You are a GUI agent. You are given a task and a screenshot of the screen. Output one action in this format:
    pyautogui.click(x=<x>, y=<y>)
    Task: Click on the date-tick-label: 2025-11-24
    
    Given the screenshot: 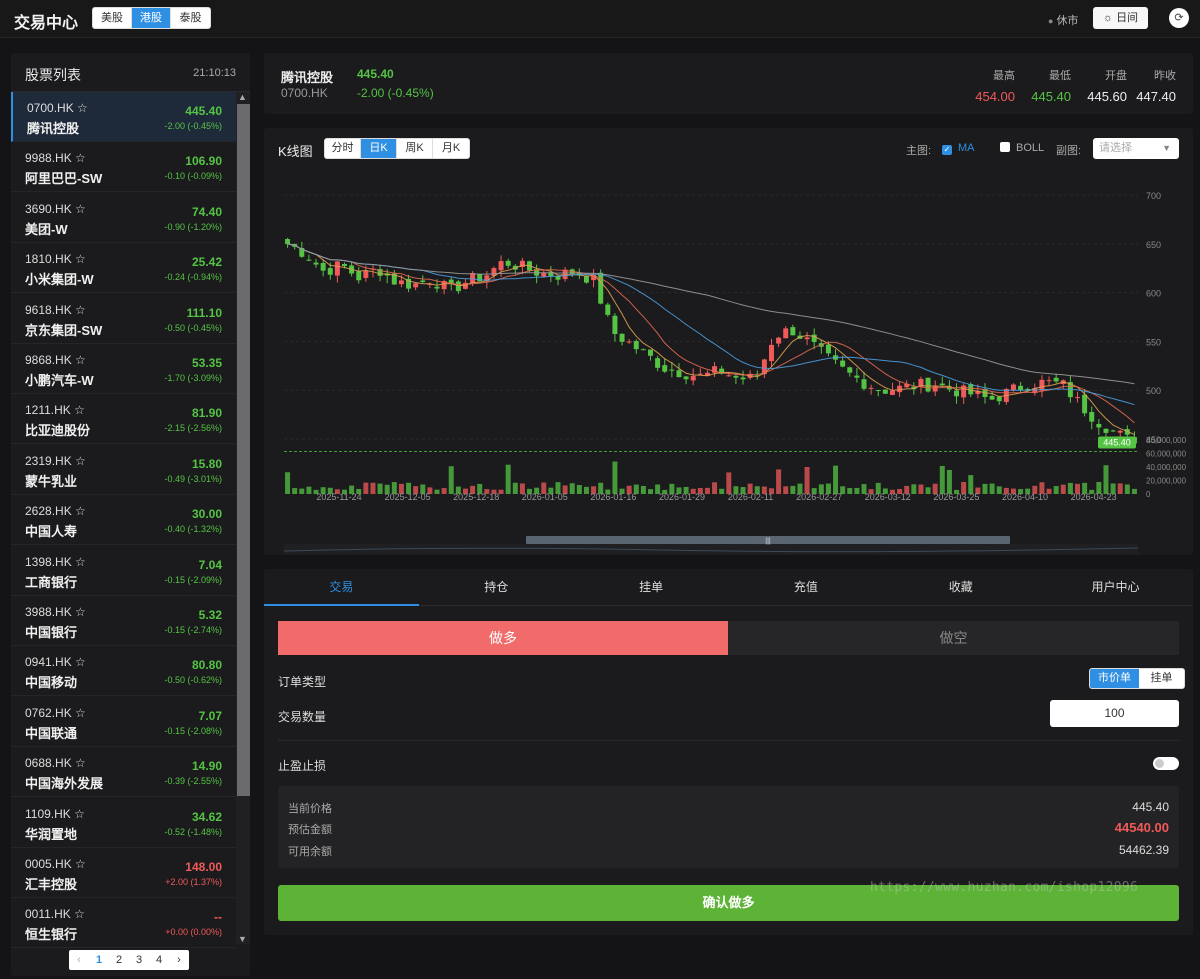 What is the action you would take?
    pyautogui.click(x=338, y=497)
    